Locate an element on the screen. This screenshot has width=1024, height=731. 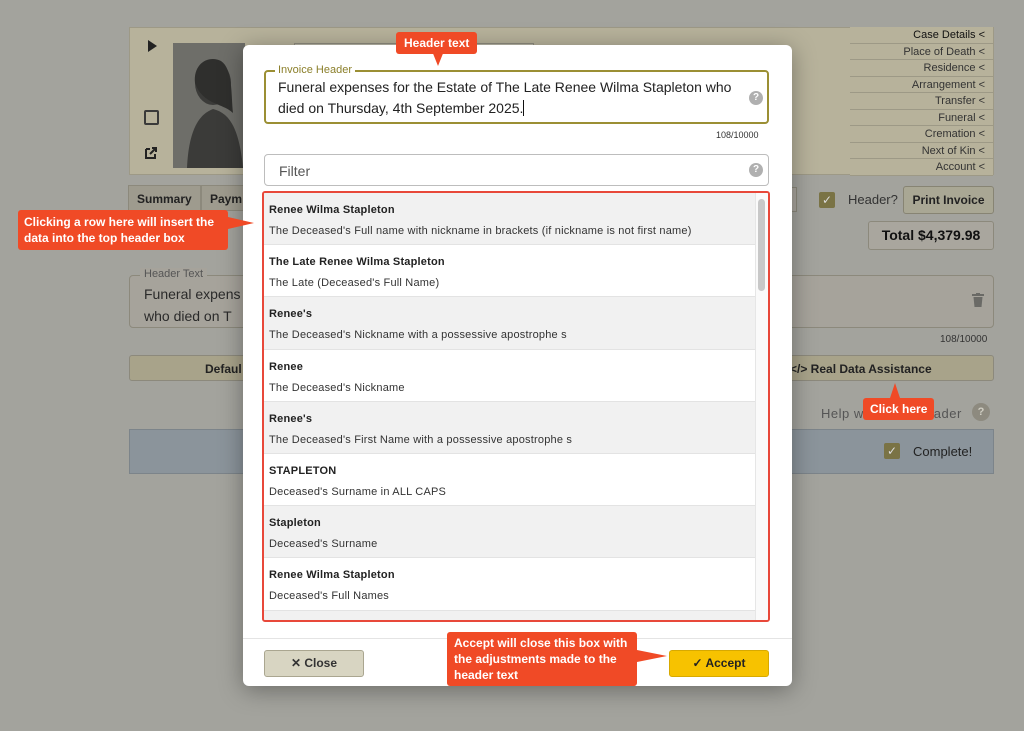
list-item: Stapleton Deceased's Surname is located at coordinates (510, 532).